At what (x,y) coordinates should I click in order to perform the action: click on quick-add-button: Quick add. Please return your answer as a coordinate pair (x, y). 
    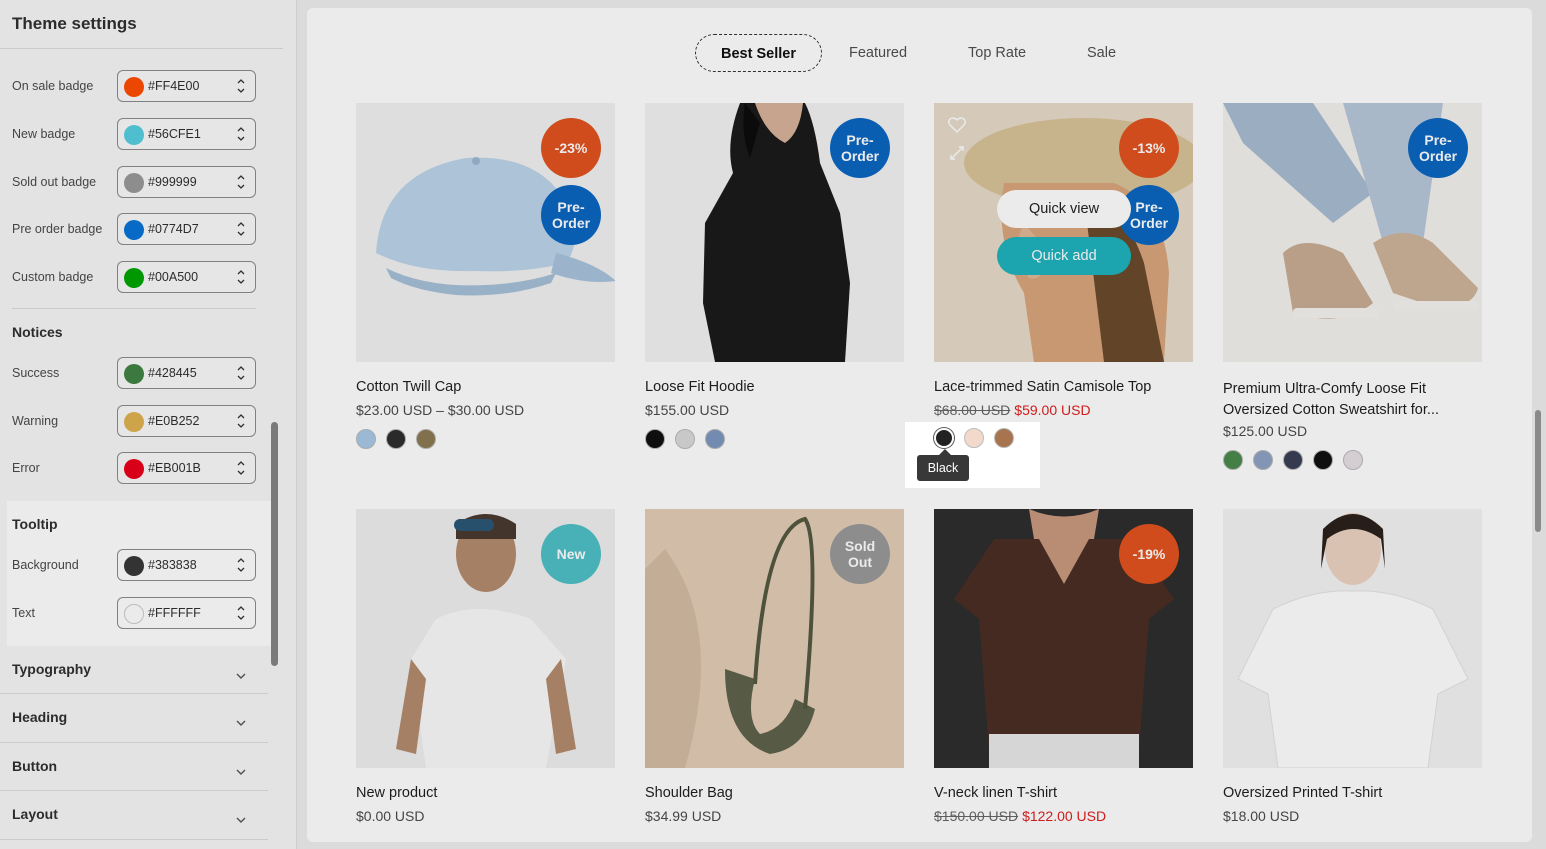
    Looking at the image, I should click on (1064, 256).